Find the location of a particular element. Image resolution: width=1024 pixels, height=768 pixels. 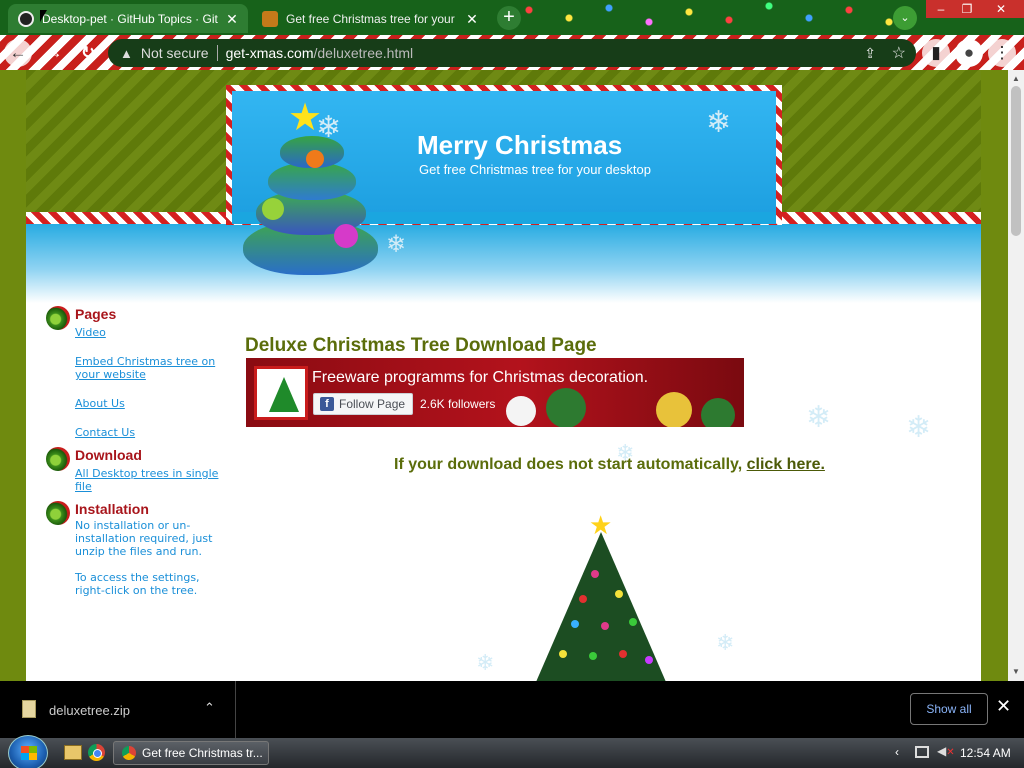

profile-avatar-icon: ● is located at coordinates (969, 53).